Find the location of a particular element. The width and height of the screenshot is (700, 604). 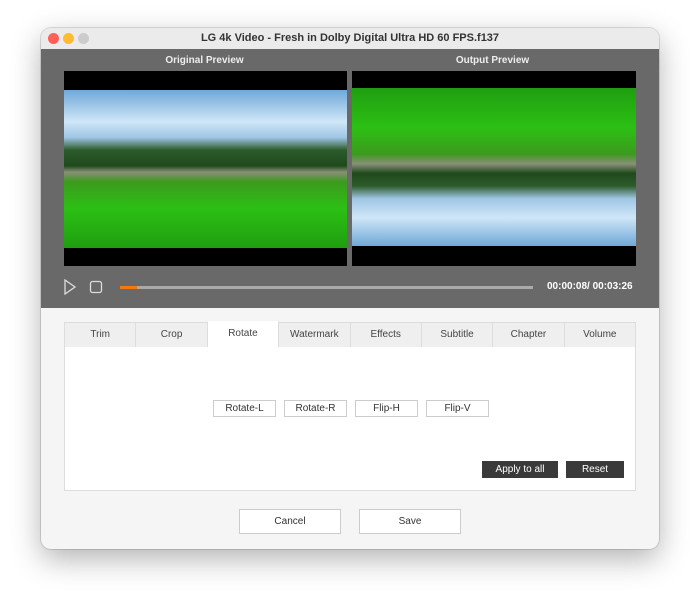

stop-icon is located at coordinates (96, 287).